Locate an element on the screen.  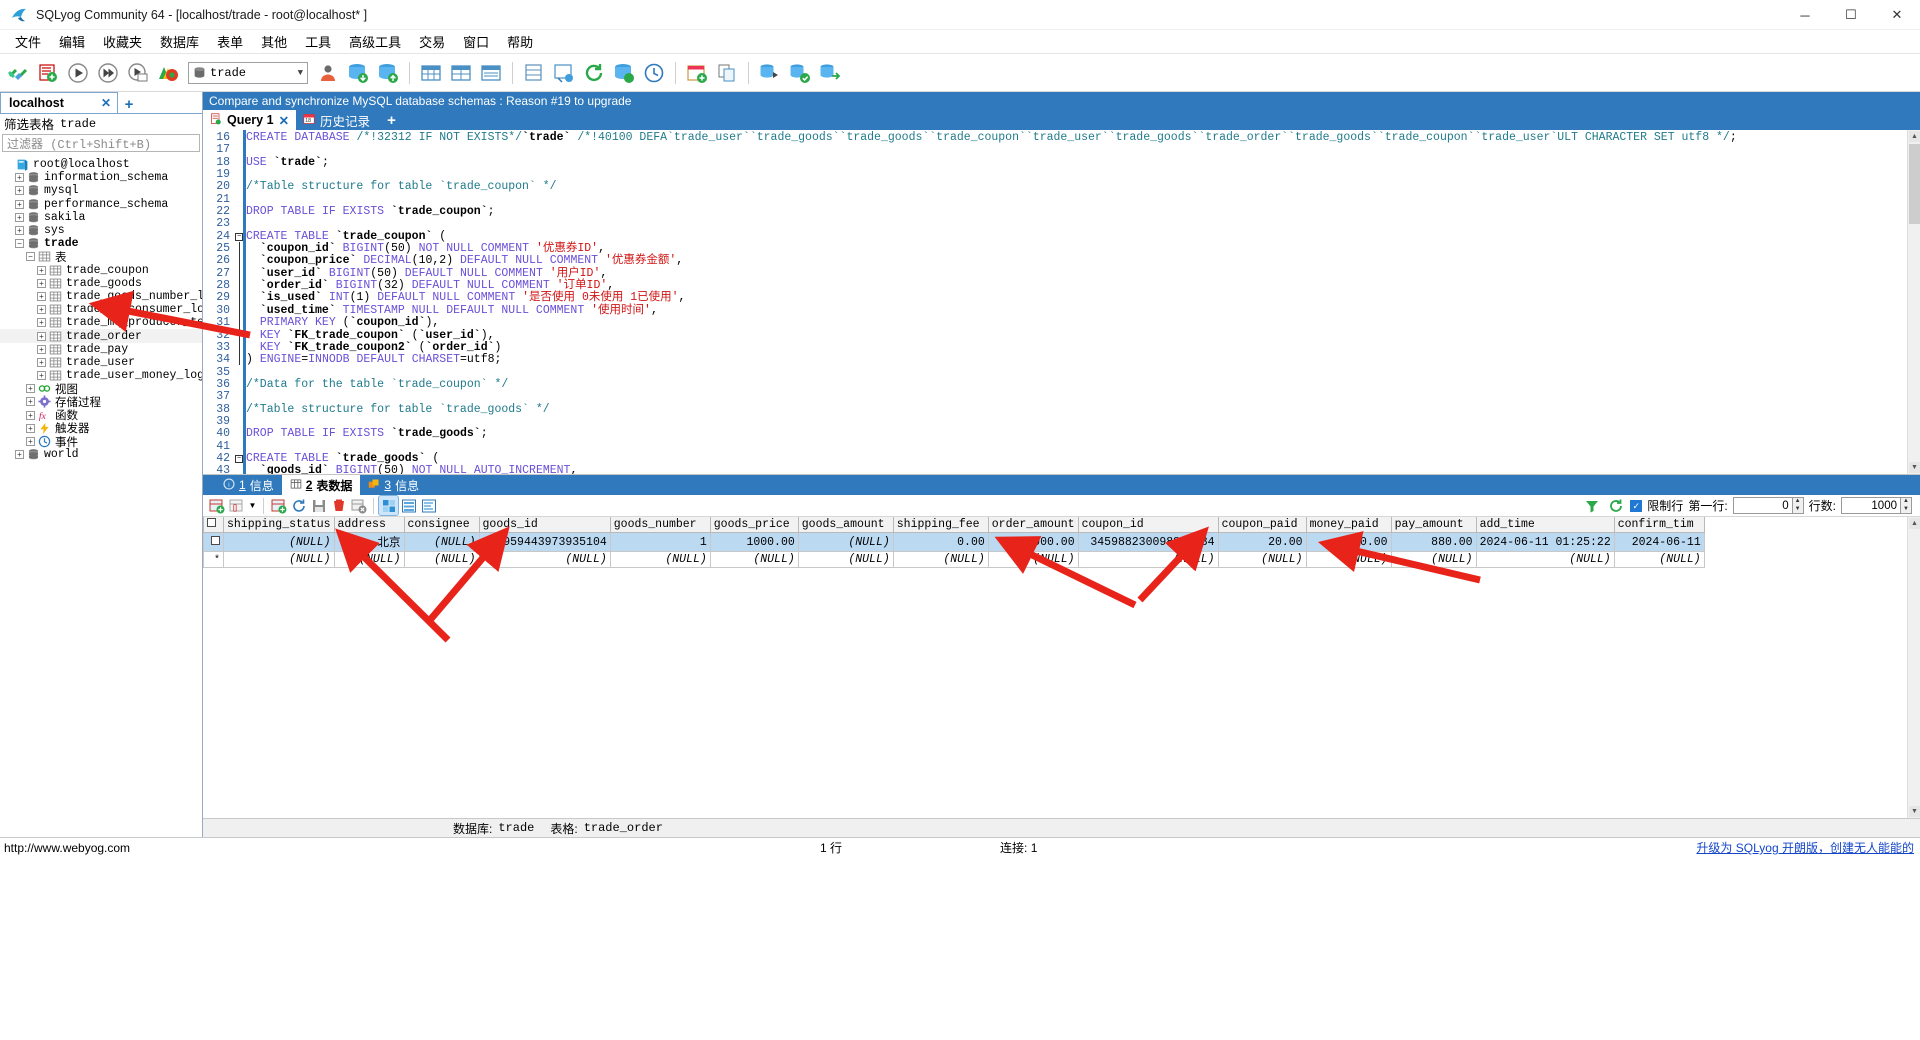
column-header-confirm_tim: confirm_tim is located at coordinates (1659, 525).